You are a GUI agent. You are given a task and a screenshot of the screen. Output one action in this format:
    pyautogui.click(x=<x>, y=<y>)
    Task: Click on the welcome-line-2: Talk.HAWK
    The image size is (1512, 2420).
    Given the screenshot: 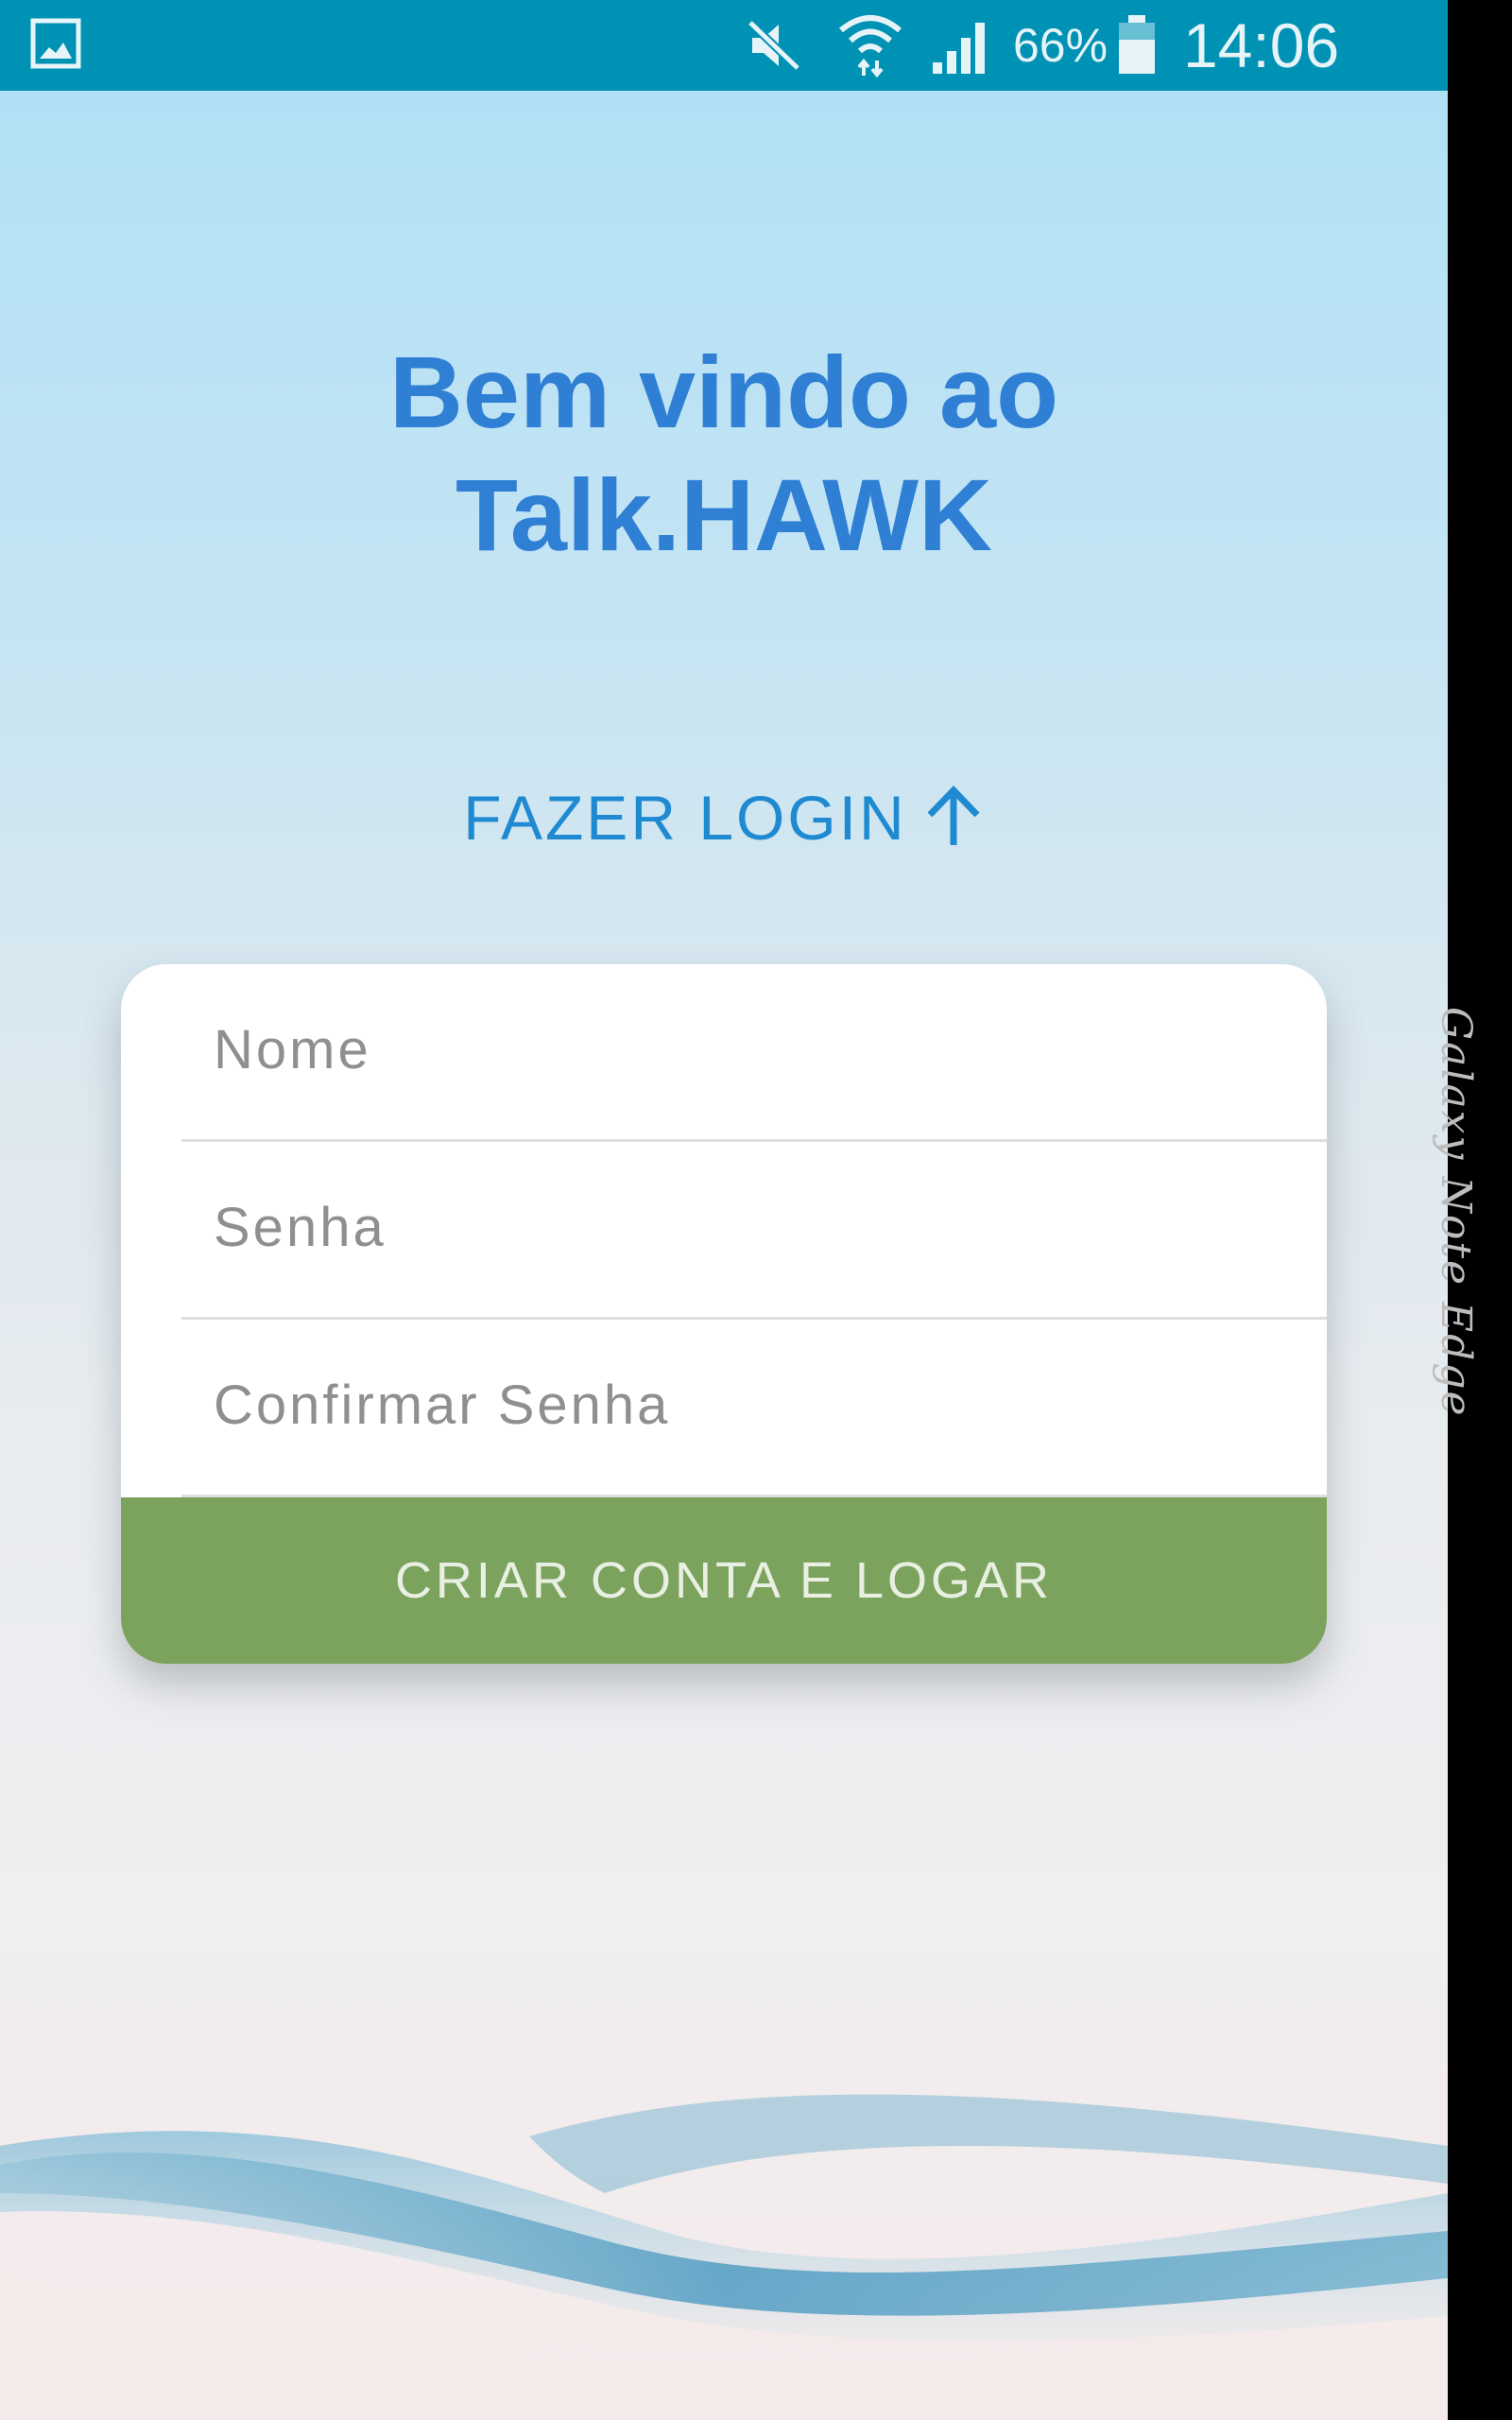 What is the action you would take?
    pyautogui.click(x=724, y=515)
    